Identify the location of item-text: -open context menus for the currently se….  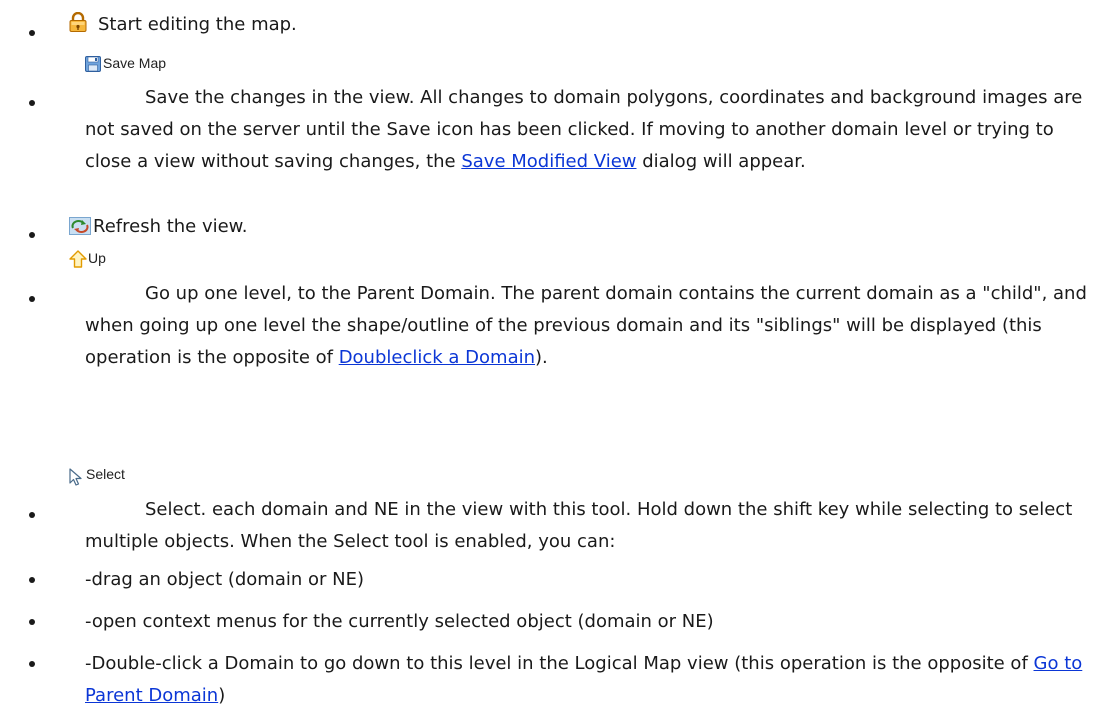
(399, 621).